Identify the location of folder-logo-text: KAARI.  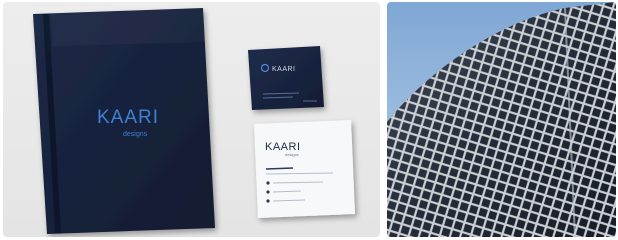
(128, 117).